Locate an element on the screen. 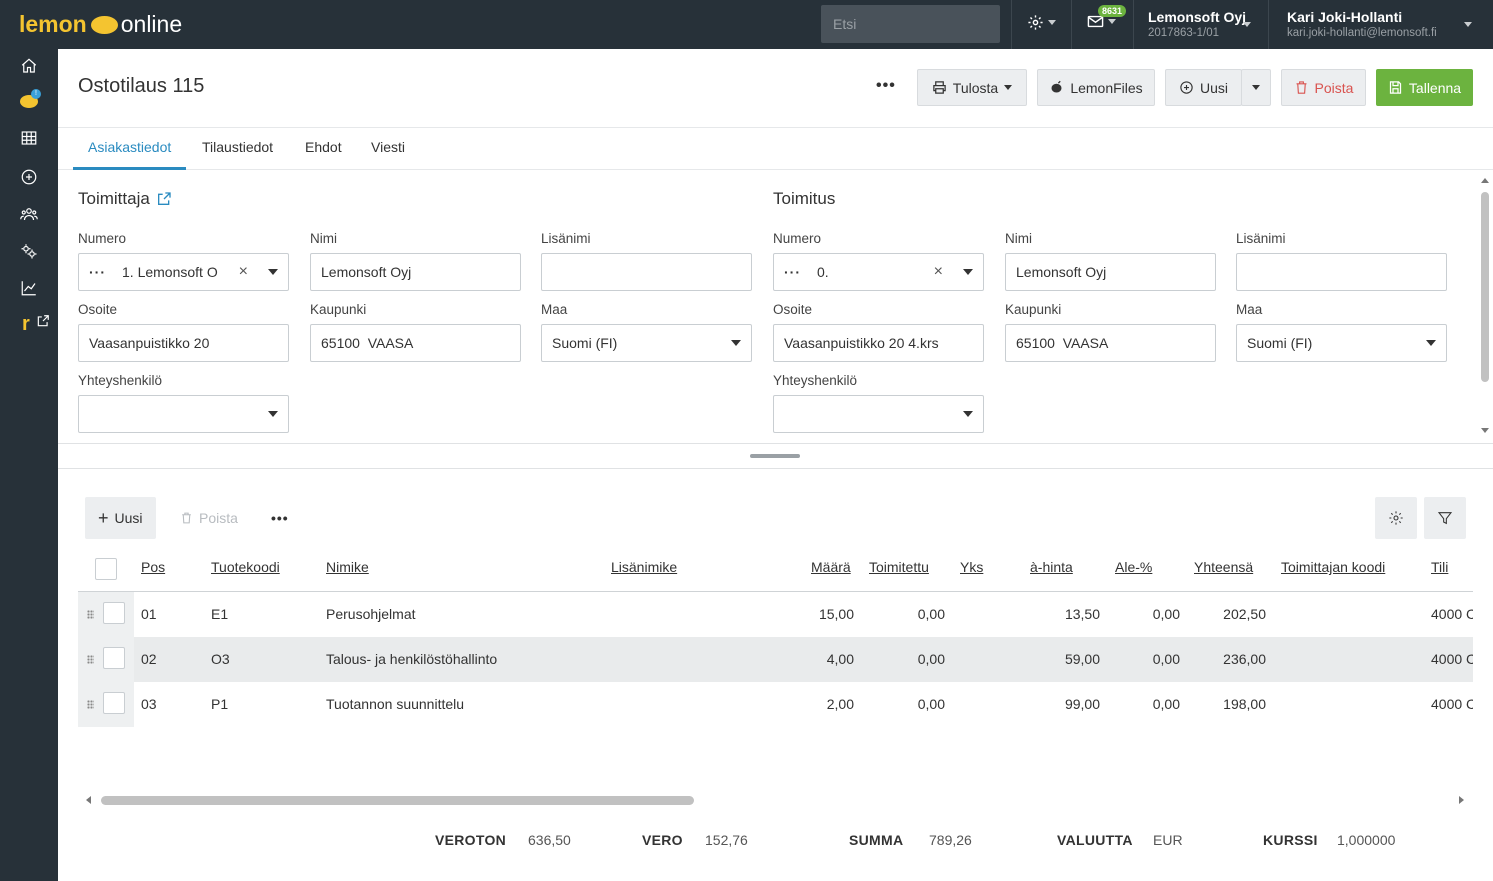  sum-total-value: 789,26 is located at coordinates (950, 840).